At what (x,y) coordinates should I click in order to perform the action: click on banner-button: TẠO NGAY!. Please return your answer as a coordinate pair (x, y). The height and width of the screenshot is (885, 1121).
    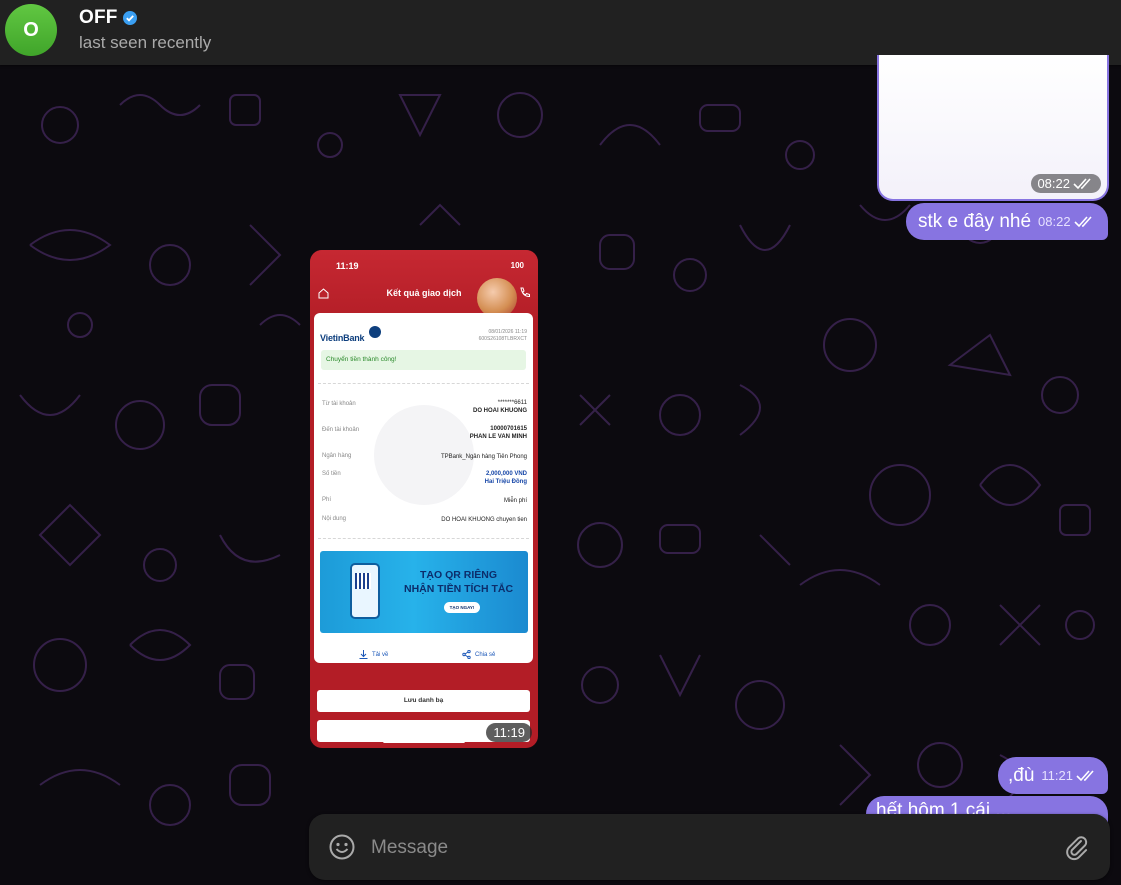
    Looking at the image, I should click on (462, 607).